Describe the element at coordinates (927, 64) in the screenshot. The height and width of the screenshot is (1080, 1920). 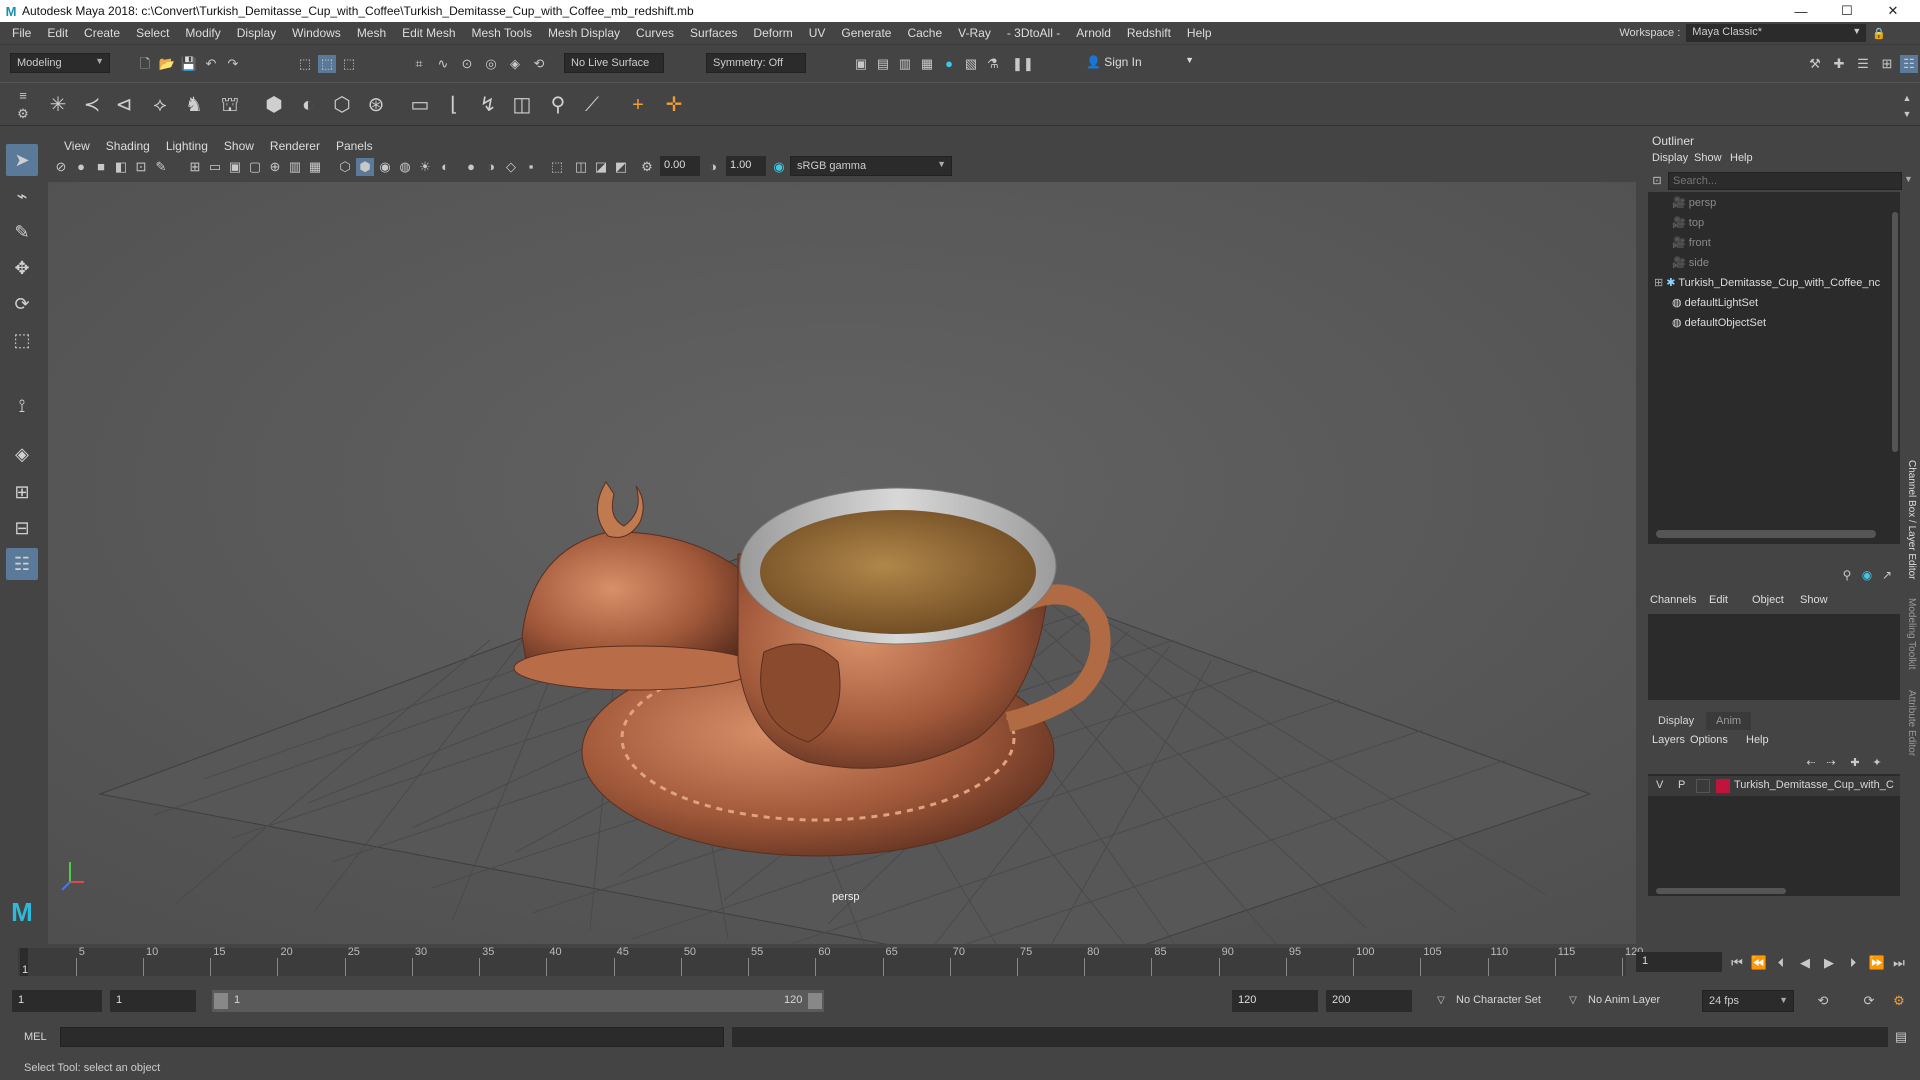
I see `render-settings-icon: ▦` at that location.